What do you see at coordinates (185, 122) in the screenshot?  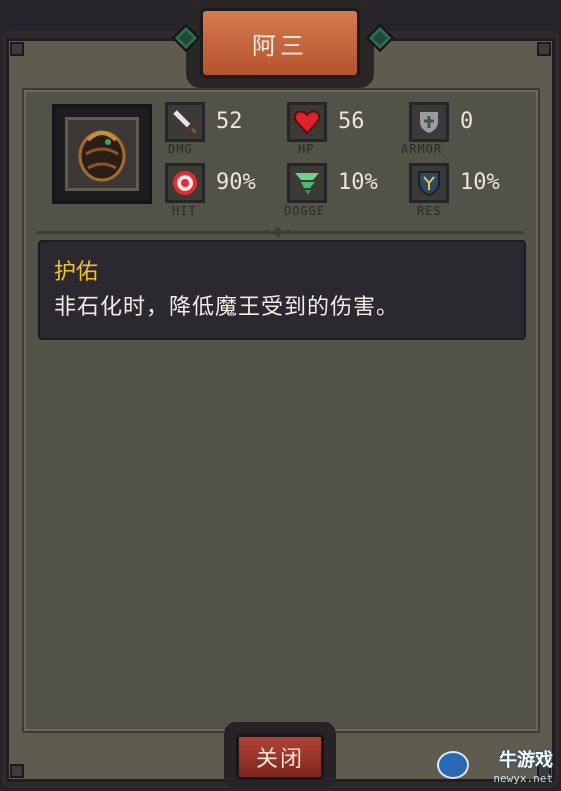 I see `sword-icon` at bounding box center [185, 122].